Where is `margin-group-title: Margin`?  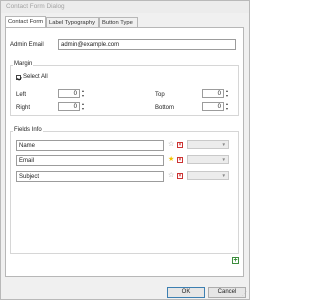 margin-group-title: Margin is located at coordinates (23, 64).